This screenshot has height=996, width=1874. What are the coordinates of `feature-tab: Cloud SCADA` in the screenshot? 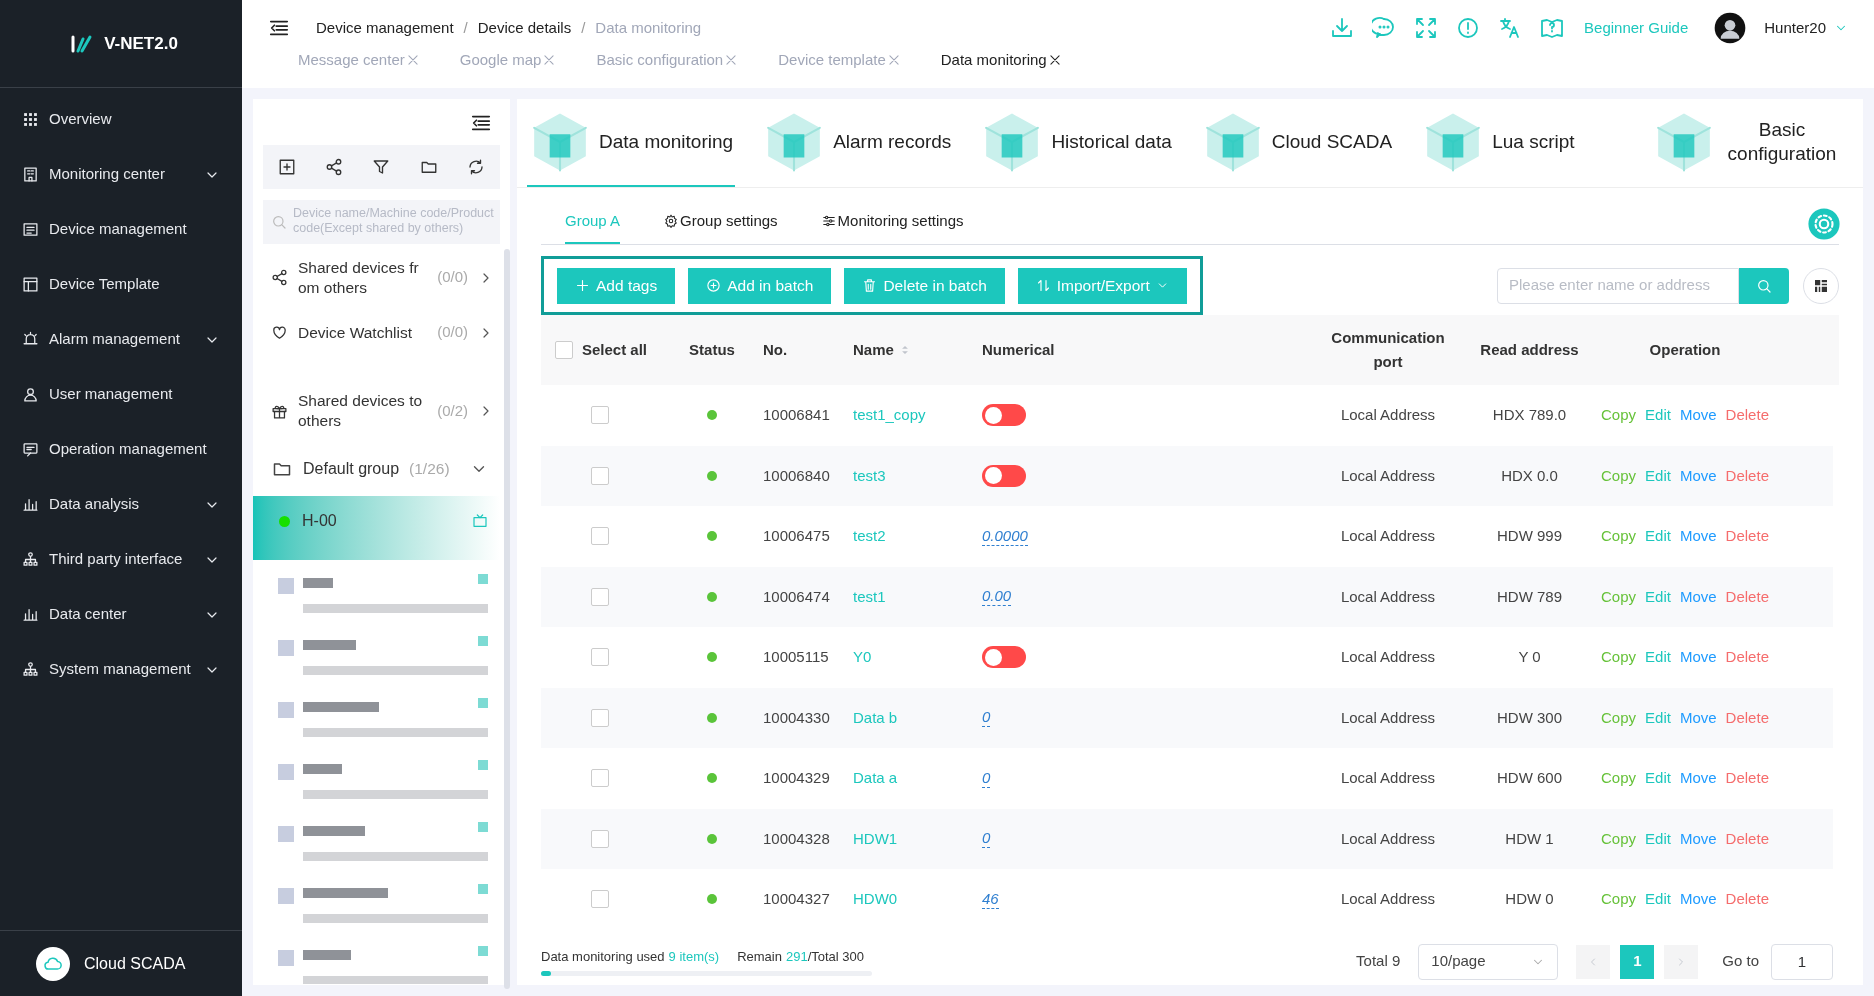 It's located at (1297, 143).